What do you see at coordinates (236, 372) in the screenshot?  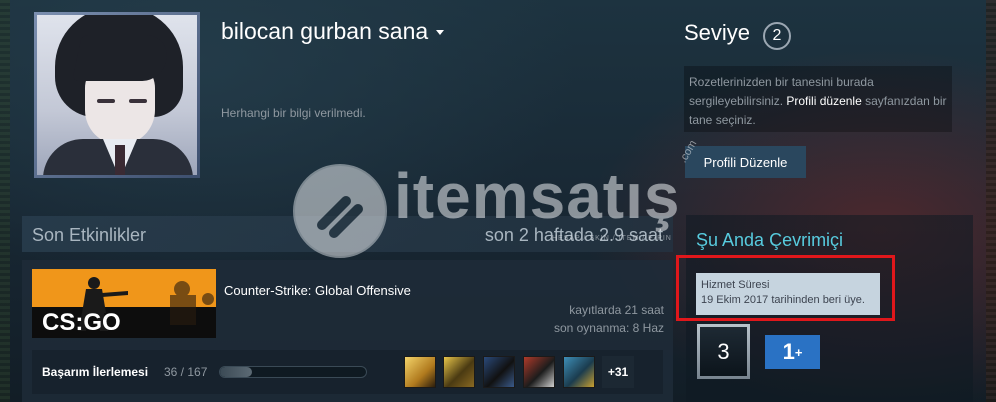 I see `achievement-progress-fill` at bounding box center [236, 372].